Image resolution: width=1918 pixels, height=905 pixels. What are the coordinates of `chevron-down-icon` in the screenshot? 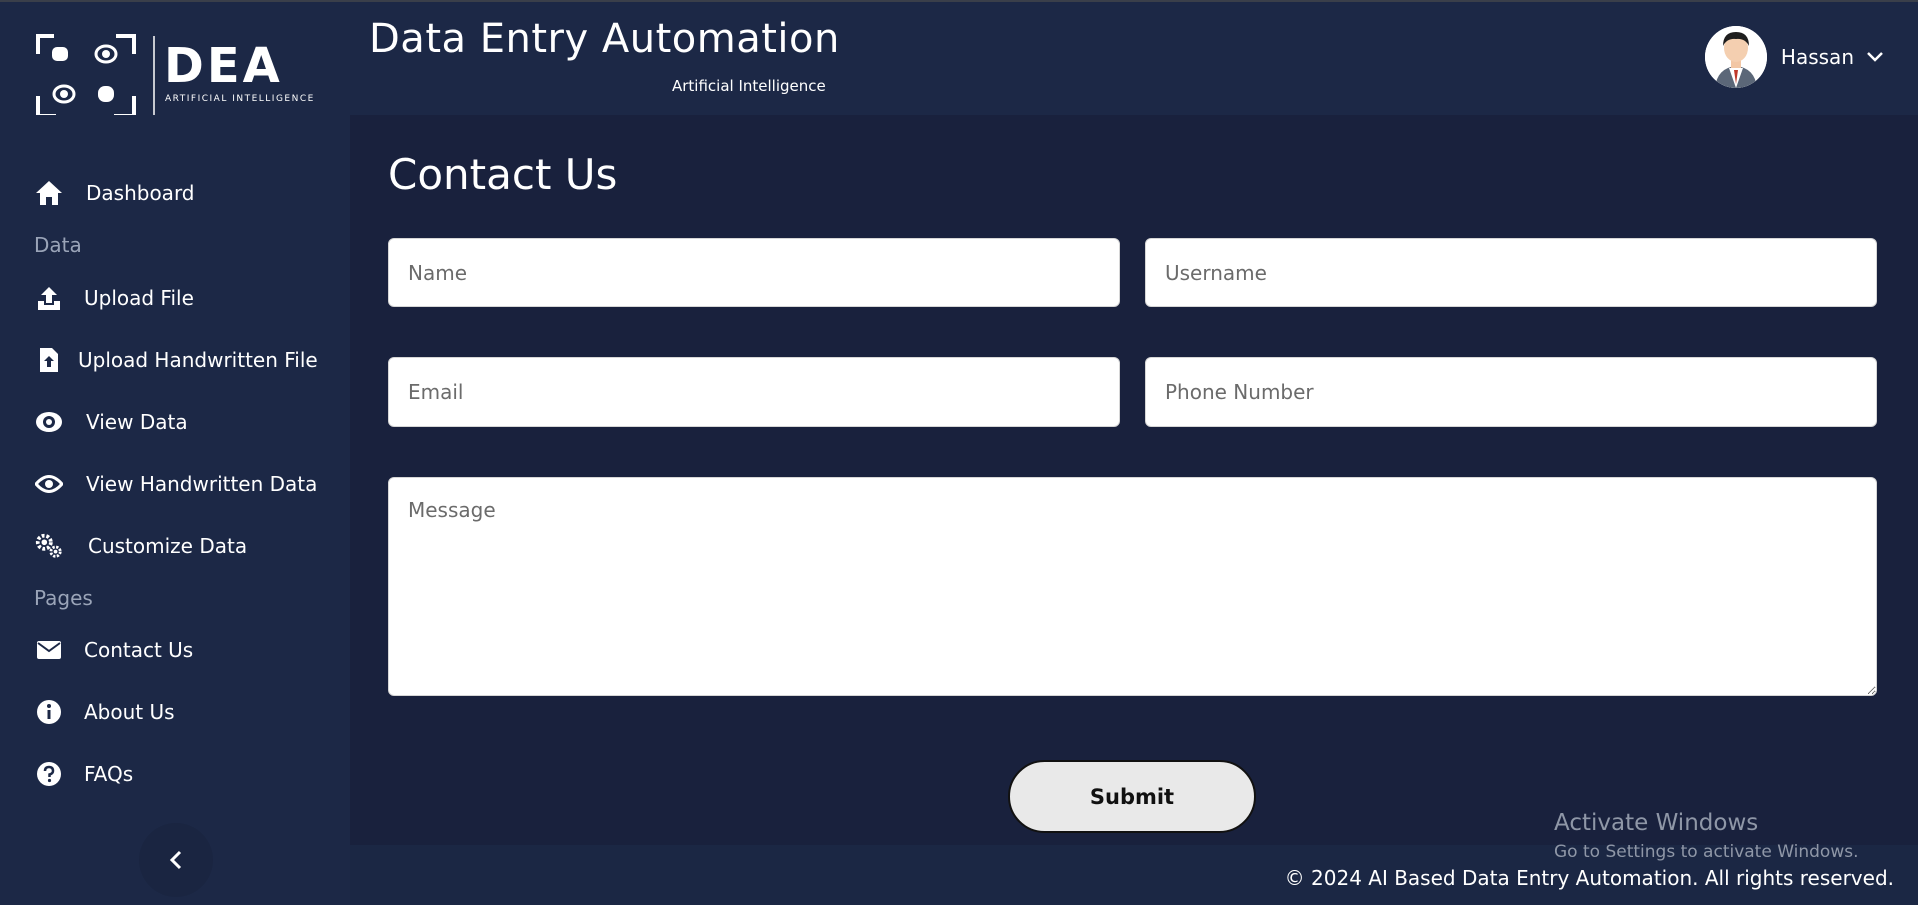 It's located at (1875, 57).